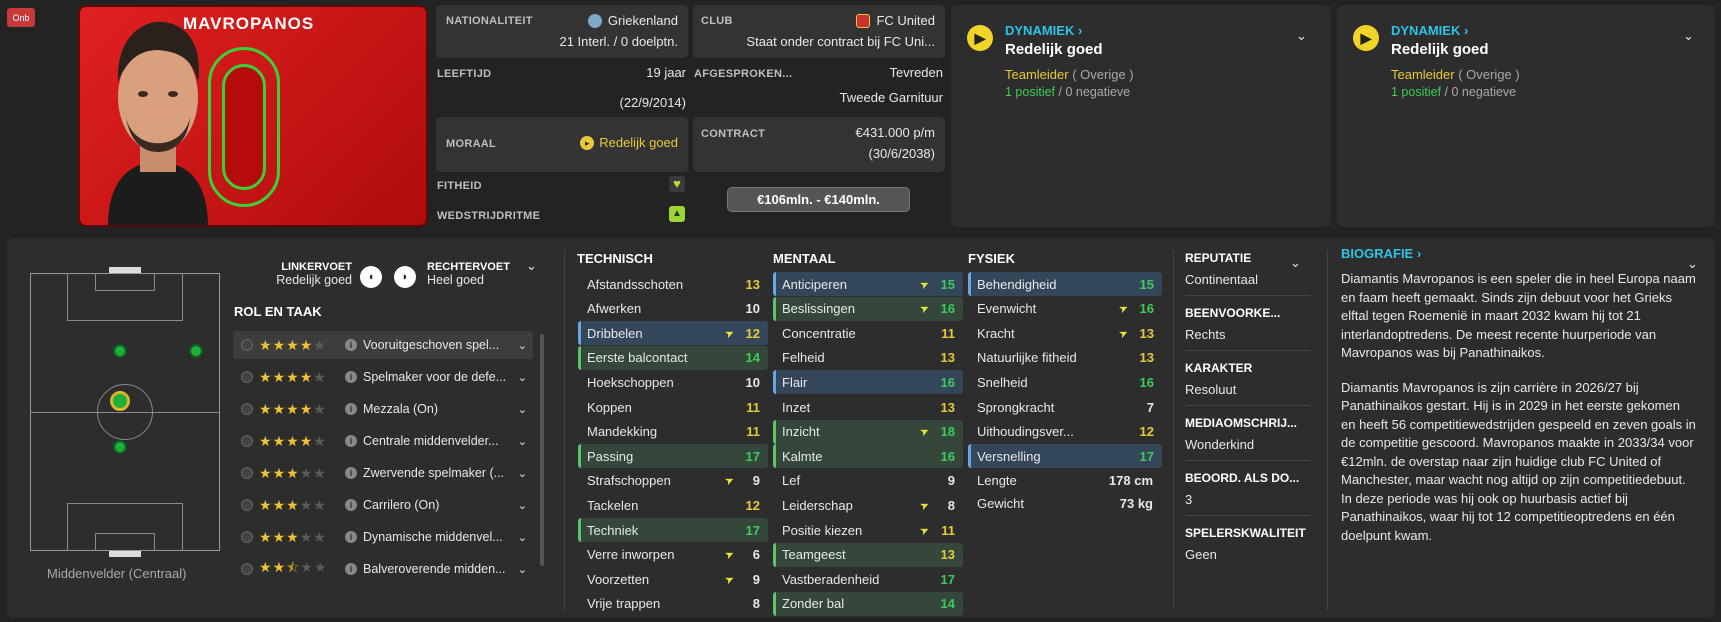  What do you see at coordinates (383, 505) in the screenshot?
I see `role-row: ★★★★★ i Carrilero (On) ⌄` at bounding box center [383, 505].